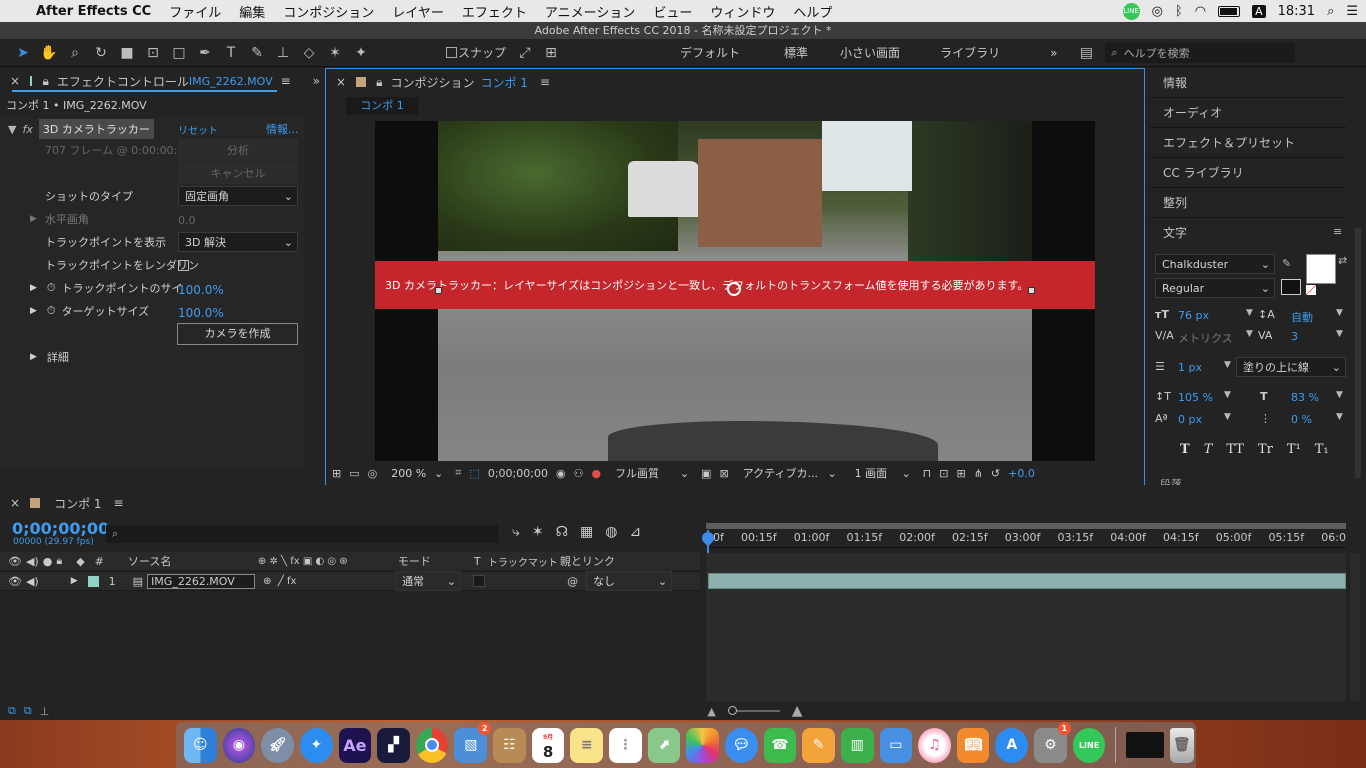 This screenshot has width=1366, height=768. What do you see at coordinates (93, 581) in the screenshot?
I see `layer-label-color` at bounding box center [93, 581].